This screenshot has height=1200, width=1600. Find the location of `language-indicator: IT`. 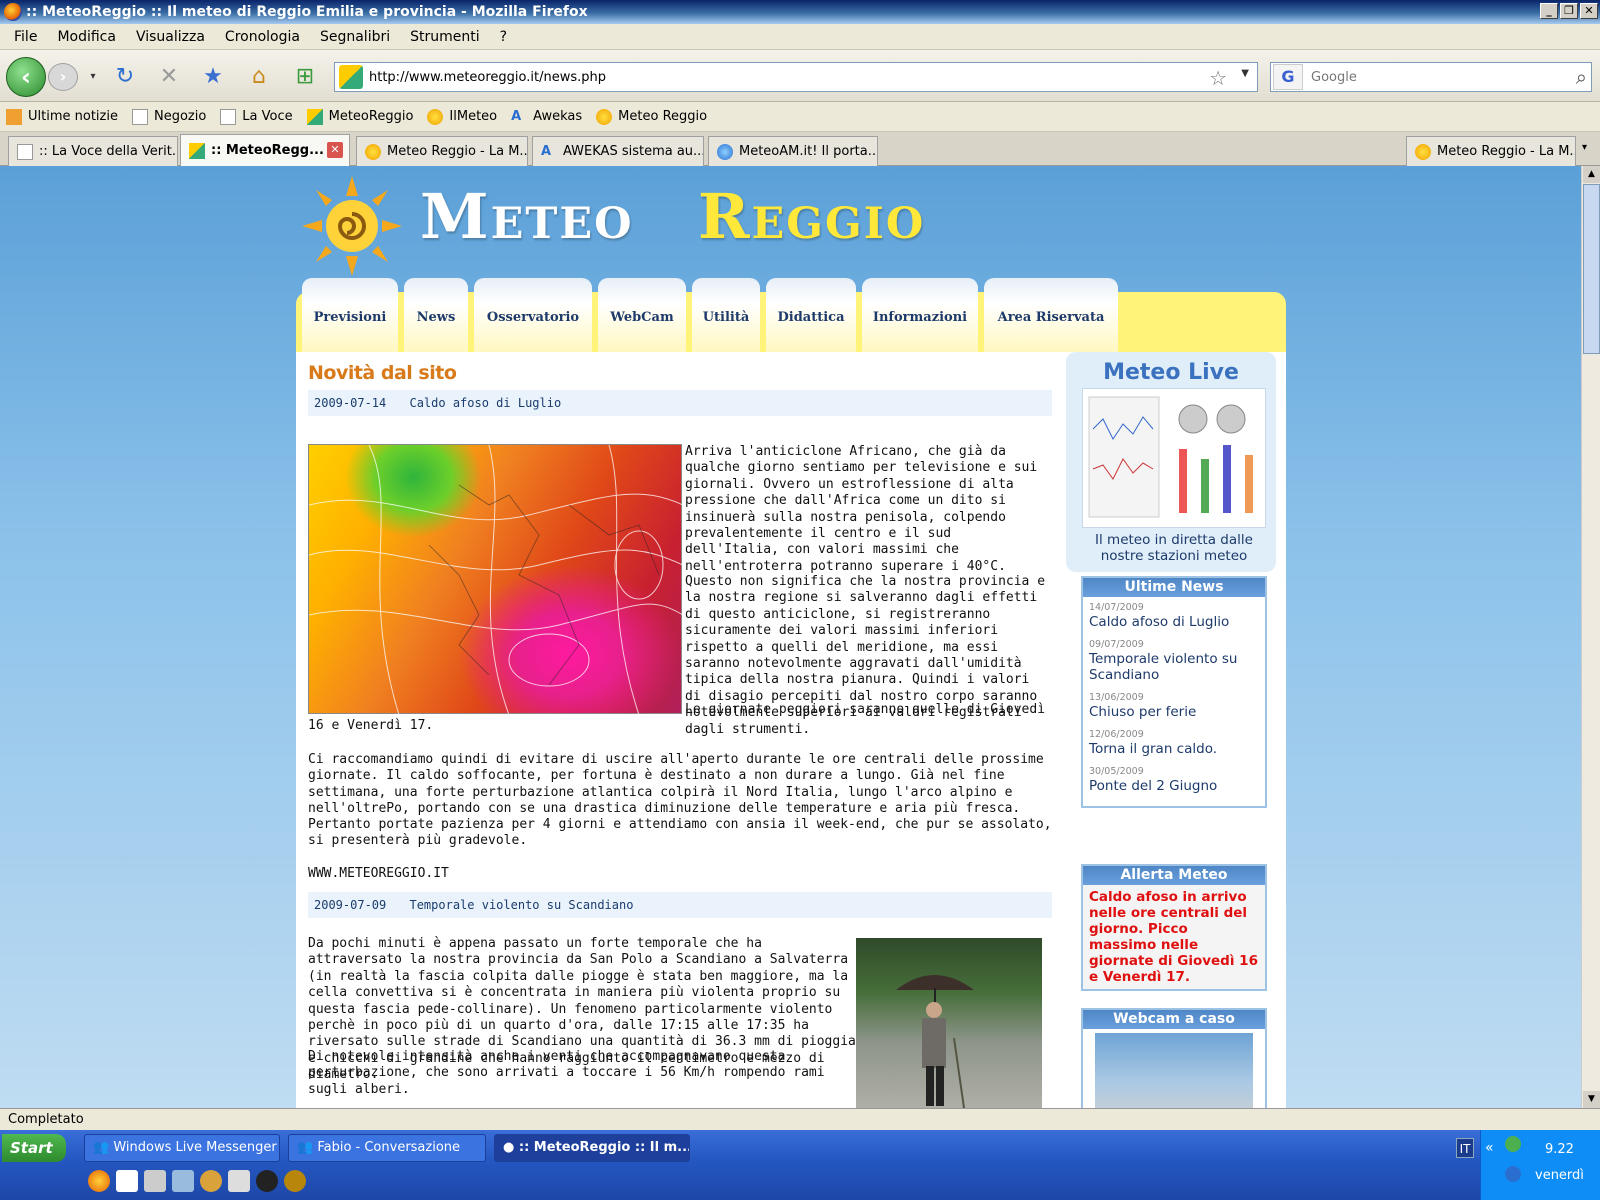

language-indicator: IT is located at coordinates (1465, 1148).